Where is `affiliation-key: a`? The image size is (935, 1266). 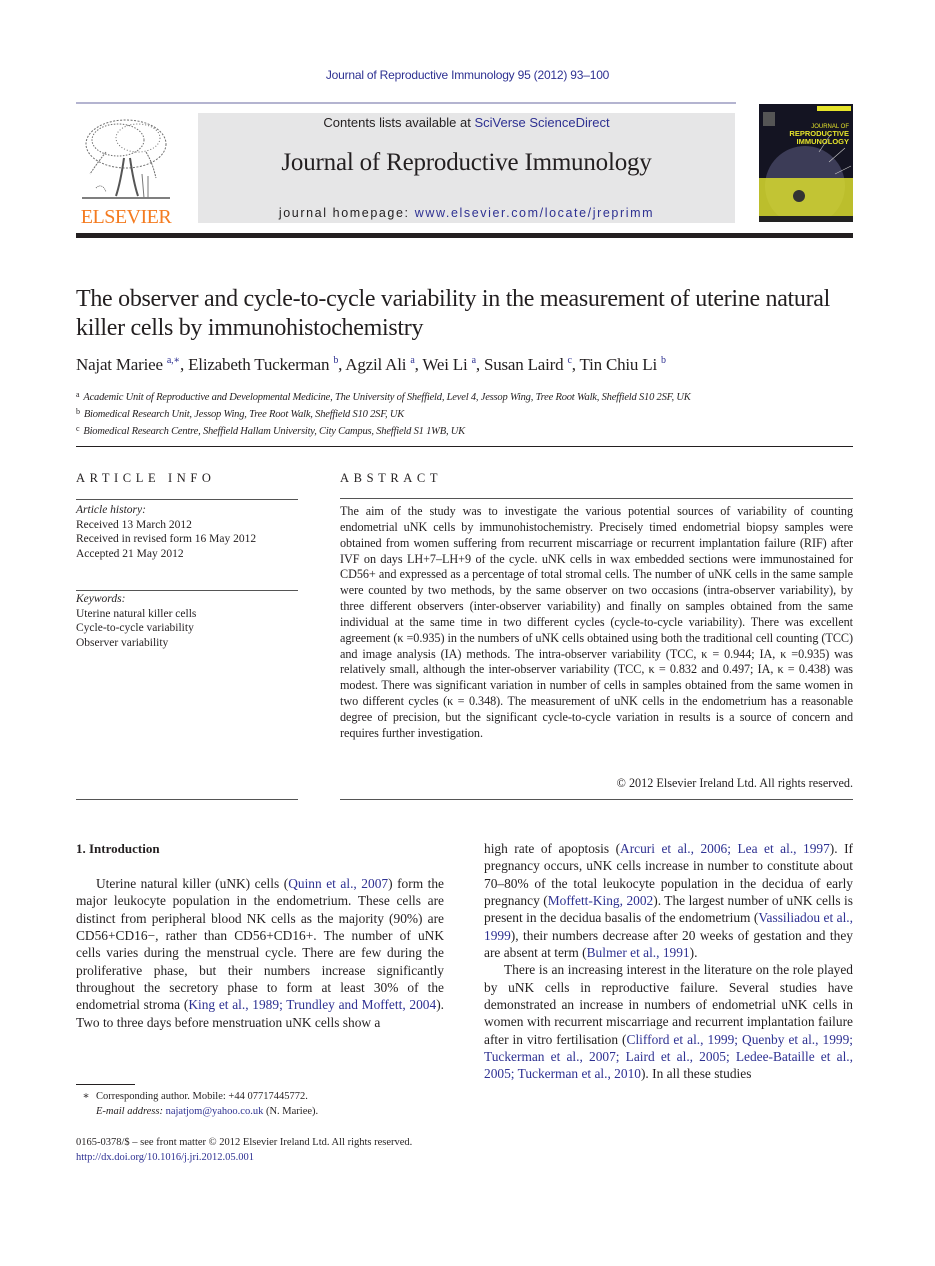
affiliation-key: a is located at coordinates (78, 394).